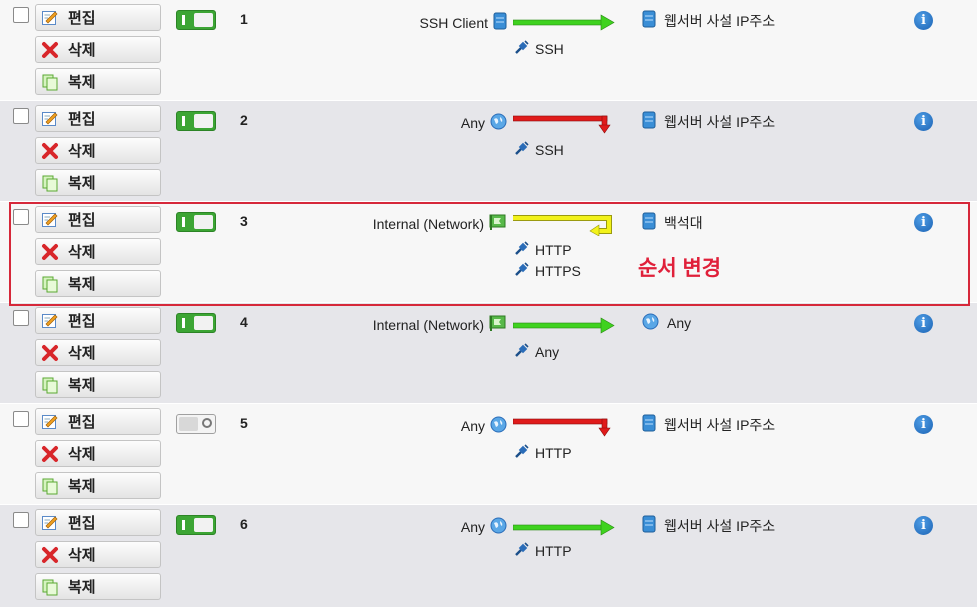 This screenshot has height=607, width=977. What do you see at coordinates (244, 19) in the screenshot?
I see `rule-number: 1` at bounding box center [244, 19].